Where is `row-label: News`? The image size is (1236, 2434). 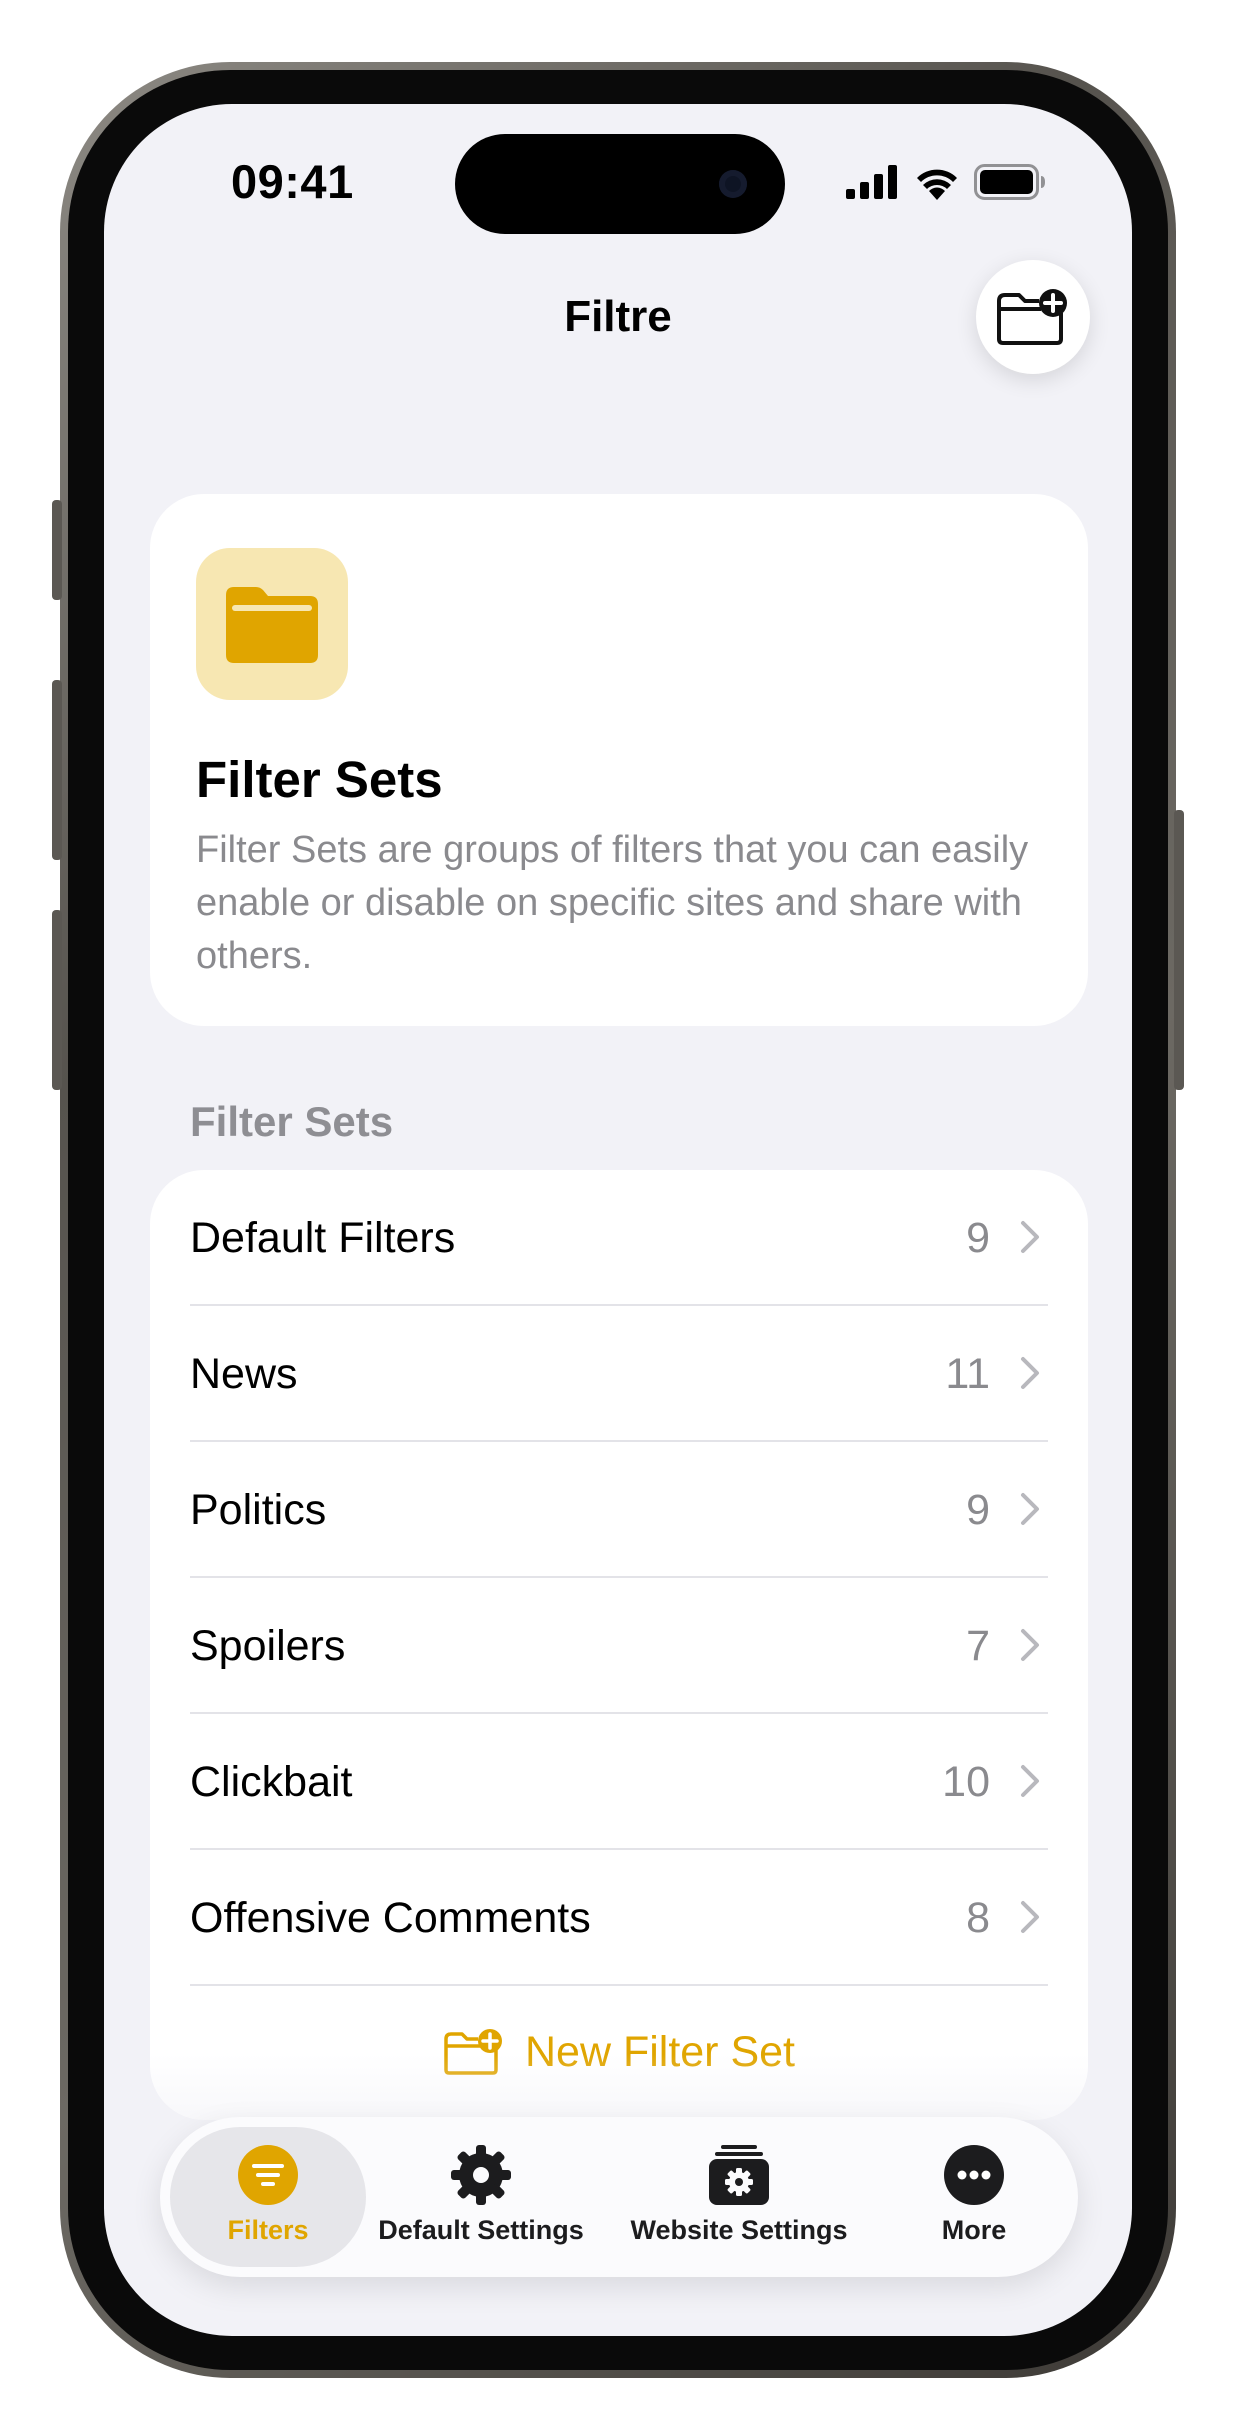 row-label: News is located at coordinates (244, 1374).